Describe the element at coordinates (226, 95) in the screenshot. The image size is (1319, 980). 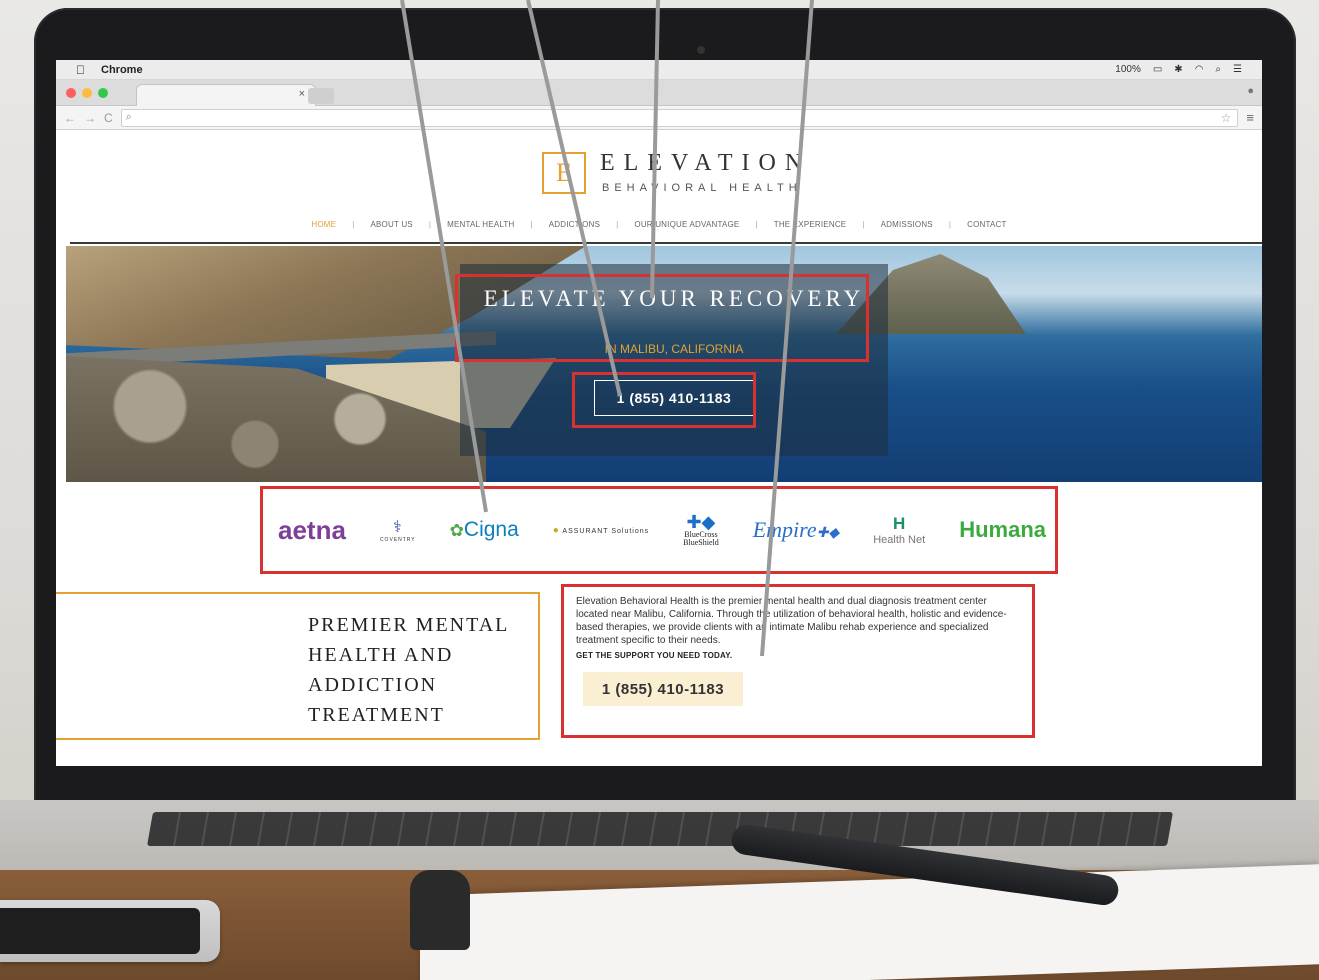
I see `browser-tab: ×` at that location.